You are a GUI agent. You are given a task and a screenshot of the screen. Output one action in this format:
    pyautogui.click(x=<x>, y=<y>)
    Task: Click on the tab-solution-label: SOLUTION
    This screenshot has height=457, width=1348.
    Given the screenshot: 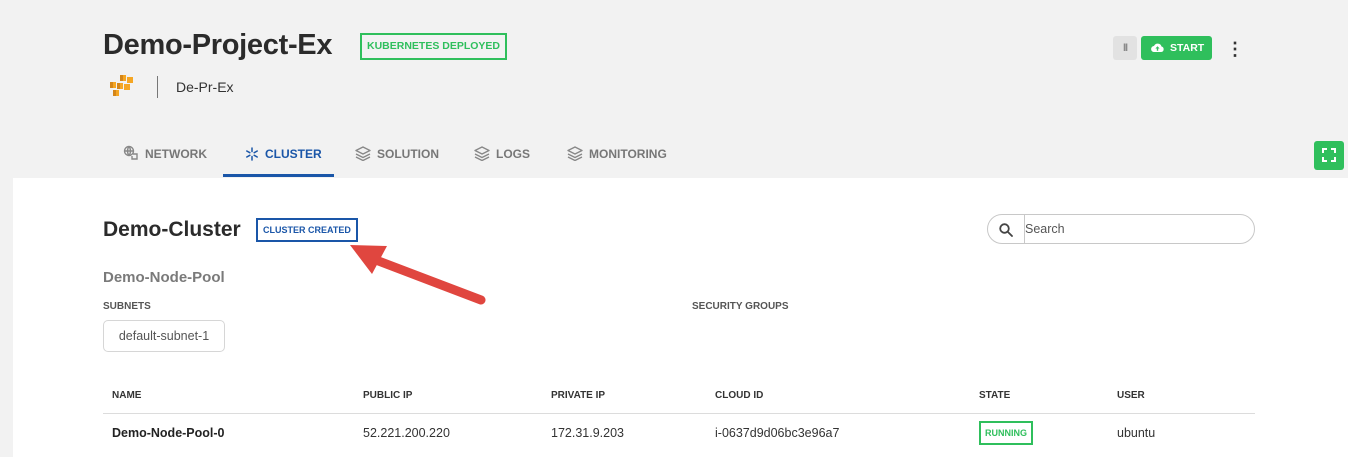 What is the action you would take?
    pyautogui.click(x=408, y=154)
    